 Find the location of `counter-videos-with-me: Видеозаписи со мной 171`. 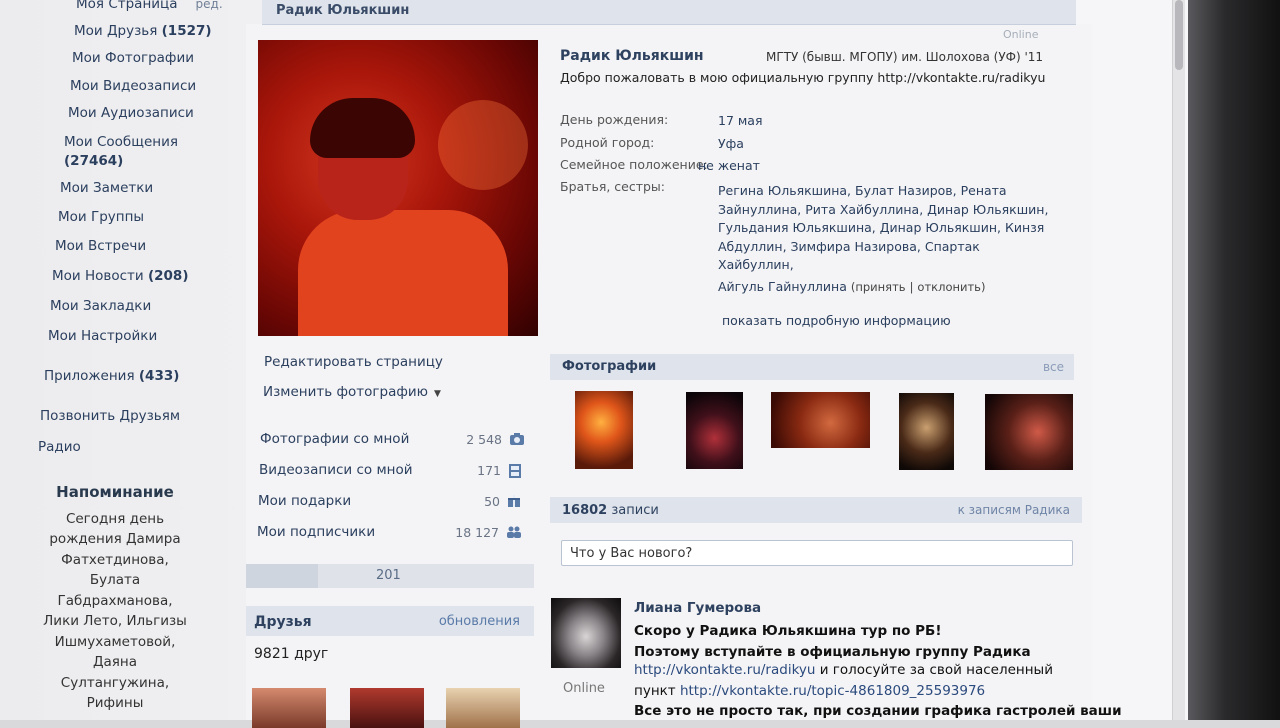

counter-videos-with-me: Видеозаписи со мной 171 is located at coordinates (394, 470).